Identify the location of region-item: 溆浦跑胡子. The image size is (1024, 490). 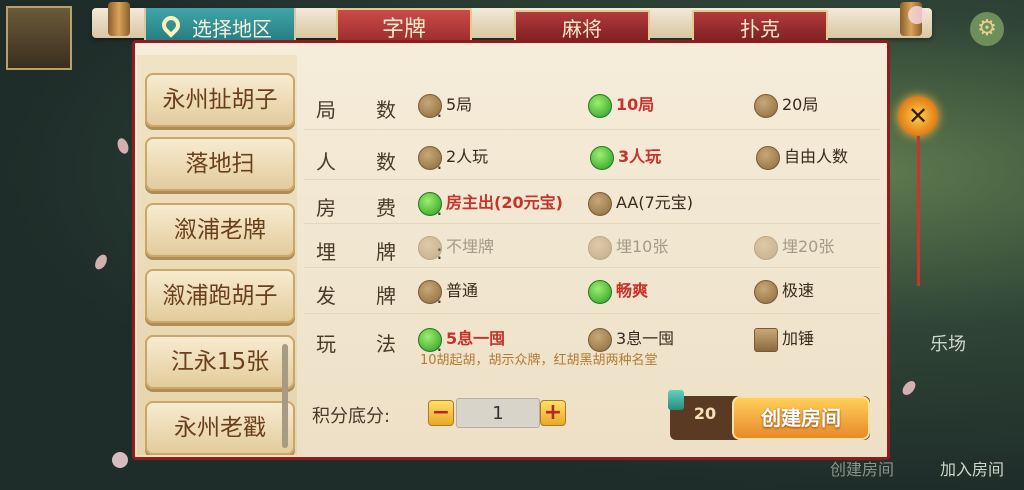
(220, 296).